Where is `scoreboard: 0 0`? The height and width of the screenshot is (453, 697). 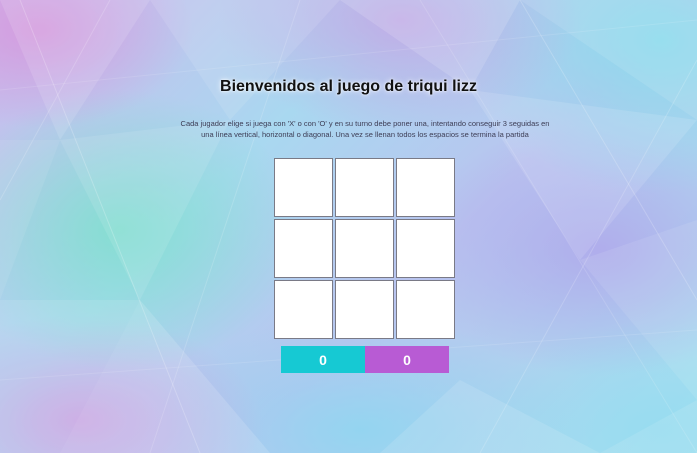
scoreboard: 0 0 is located at coordinates (365, 359).